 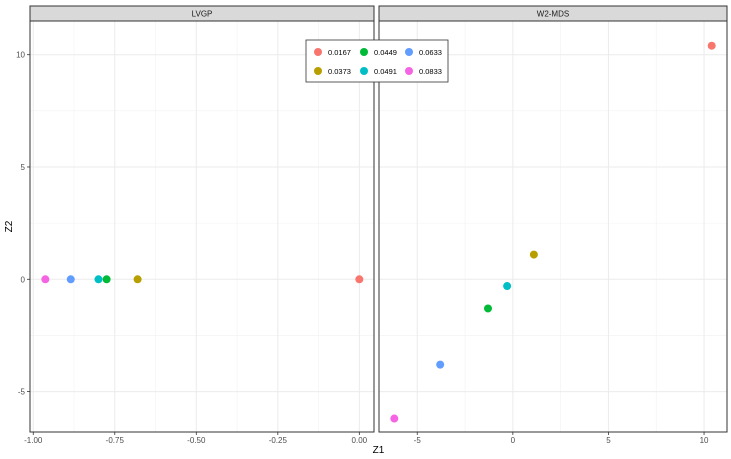 I want to click on x-tick-label: -5, so click(x=418, y=440).